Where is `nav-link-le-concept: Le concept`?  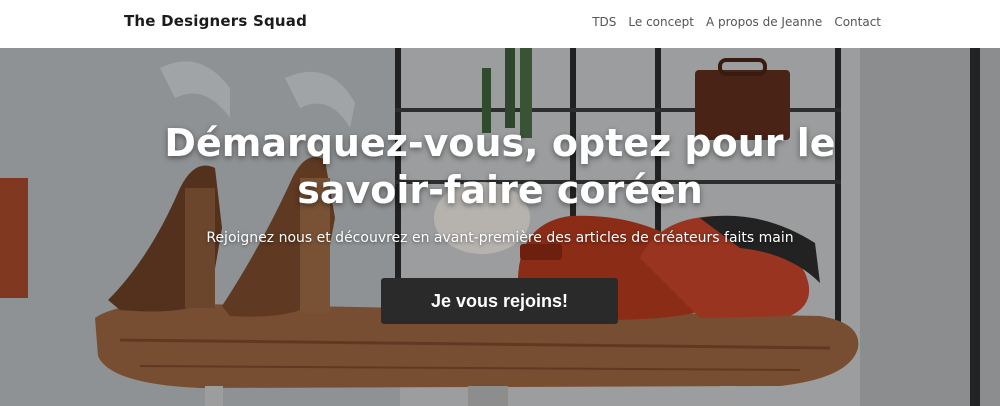 nav-link-le-concept: Le concept is located at coordinates (661, 22).